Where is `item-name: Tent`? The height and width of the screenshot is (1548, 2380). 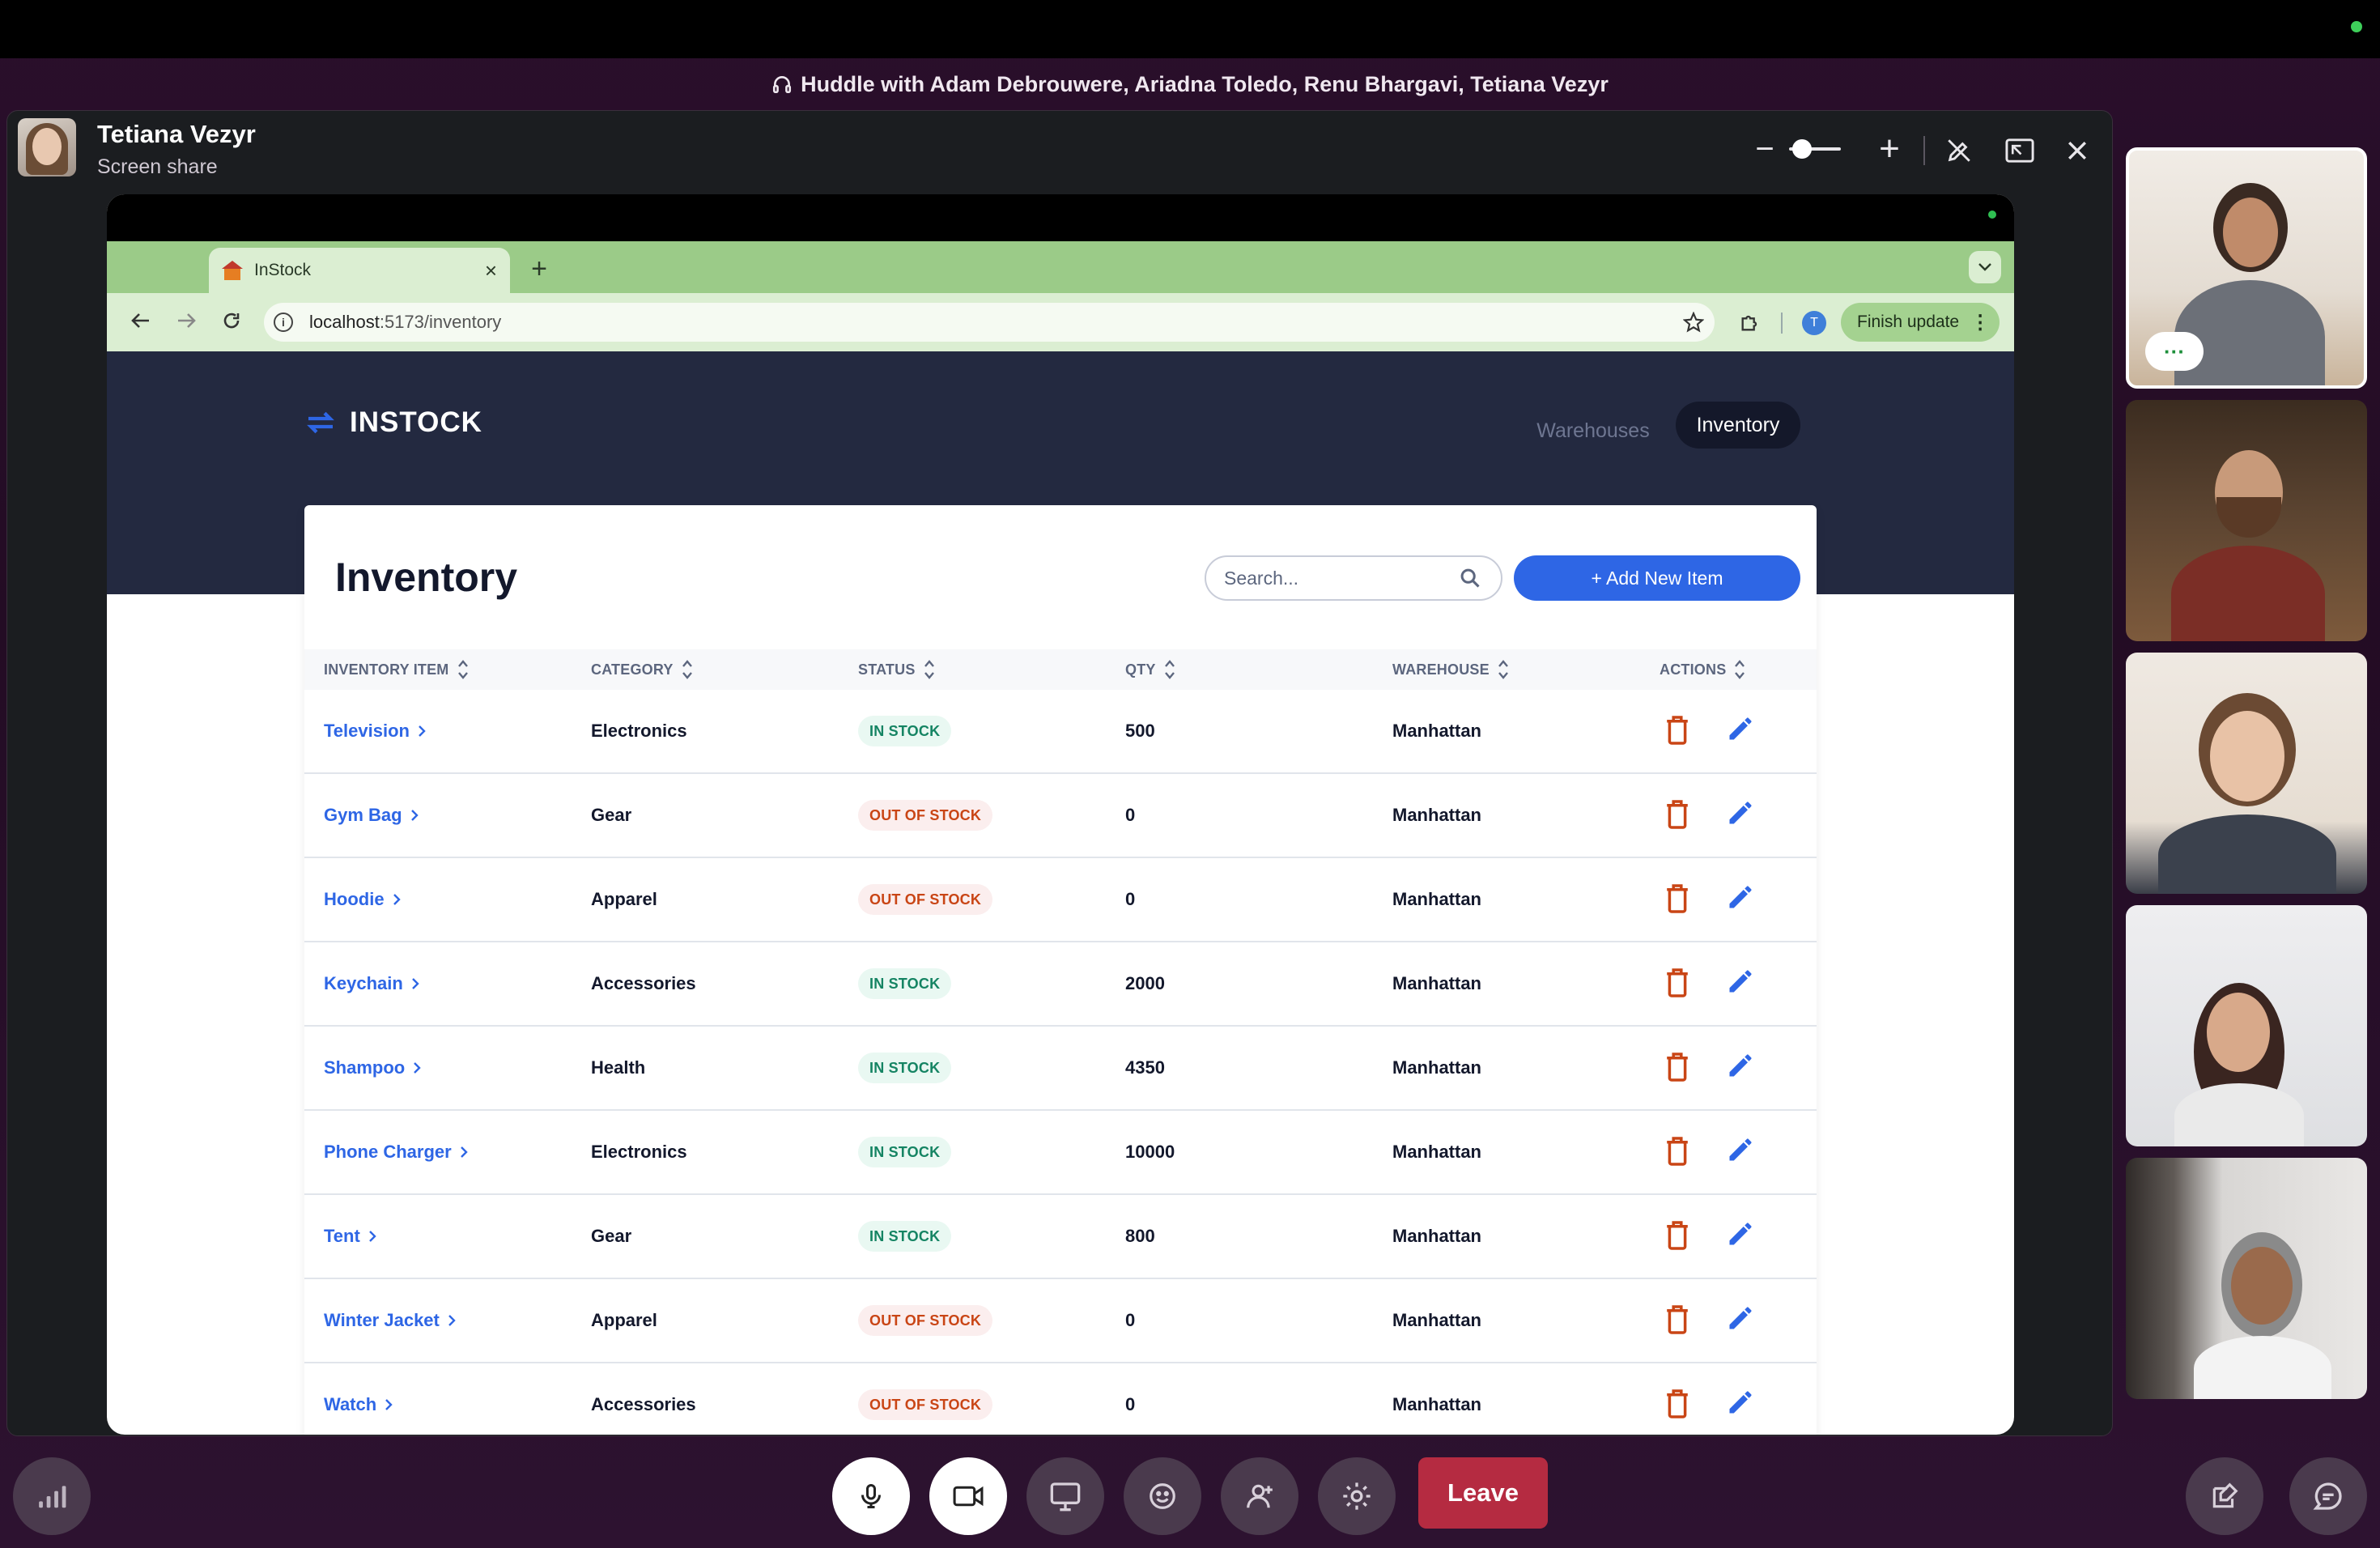
item-name: Tent is located at coordinates (342, 1236).